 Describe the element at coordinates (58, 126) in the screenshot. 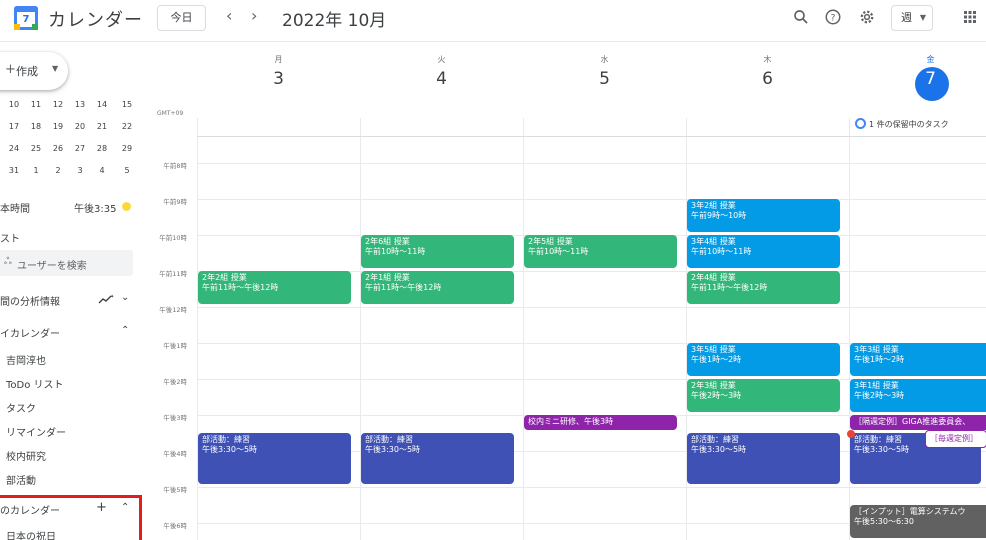

I see `mini-day: 19` at that location.